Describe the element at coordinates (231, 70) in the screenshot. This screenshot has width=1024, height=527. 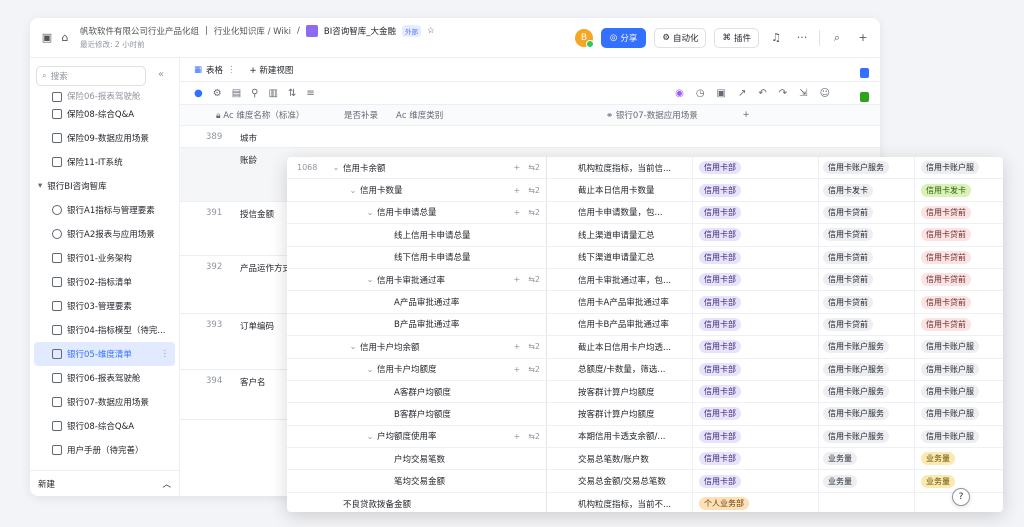
I see `tab-more-icon: ⋮` at that location.